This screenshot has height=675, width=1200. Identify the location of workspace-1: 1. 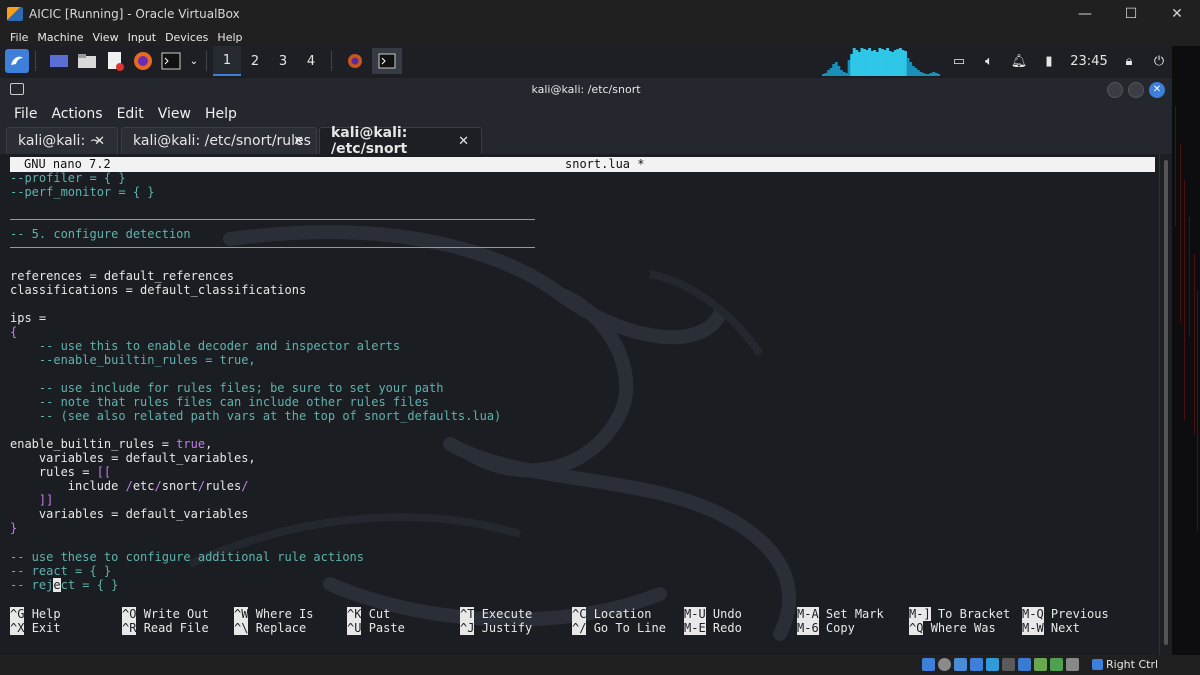
(227, 61).